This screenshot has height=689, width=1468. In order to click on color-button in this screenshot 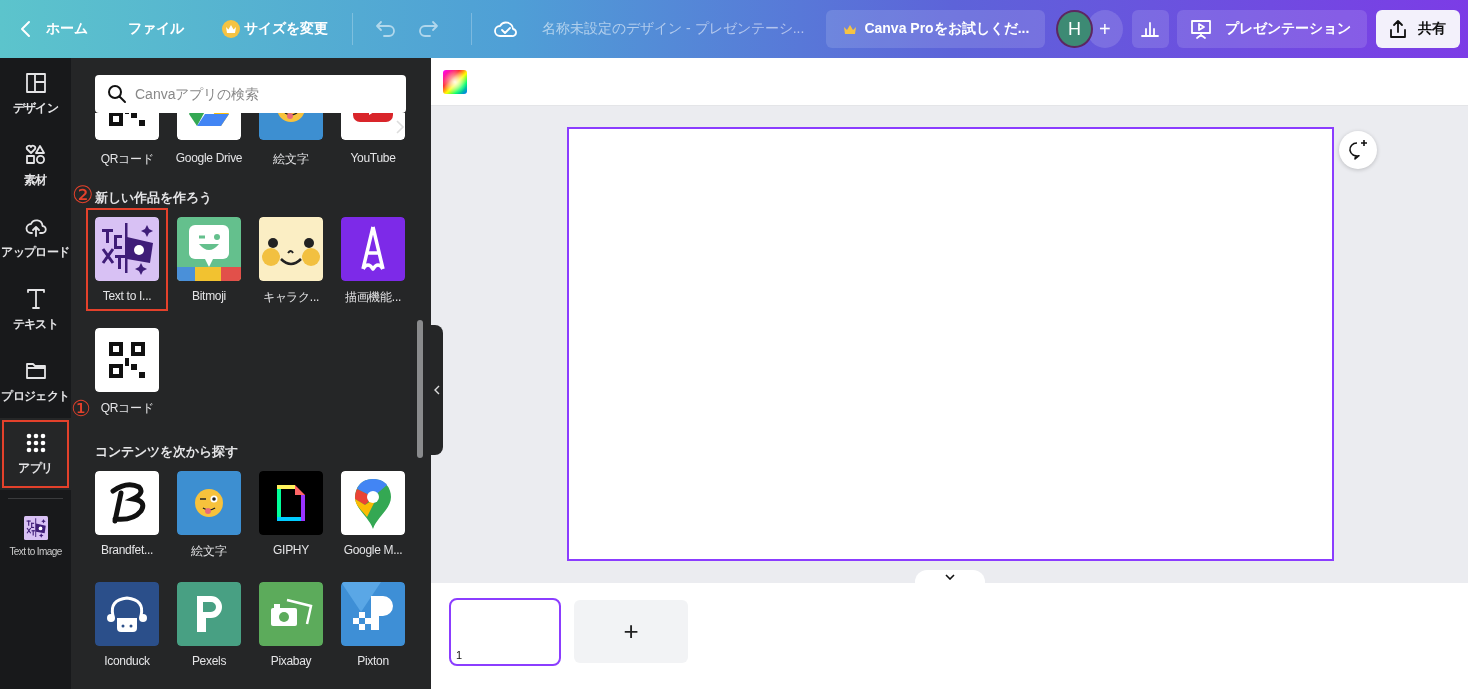, I will do `click(455, 81)`.